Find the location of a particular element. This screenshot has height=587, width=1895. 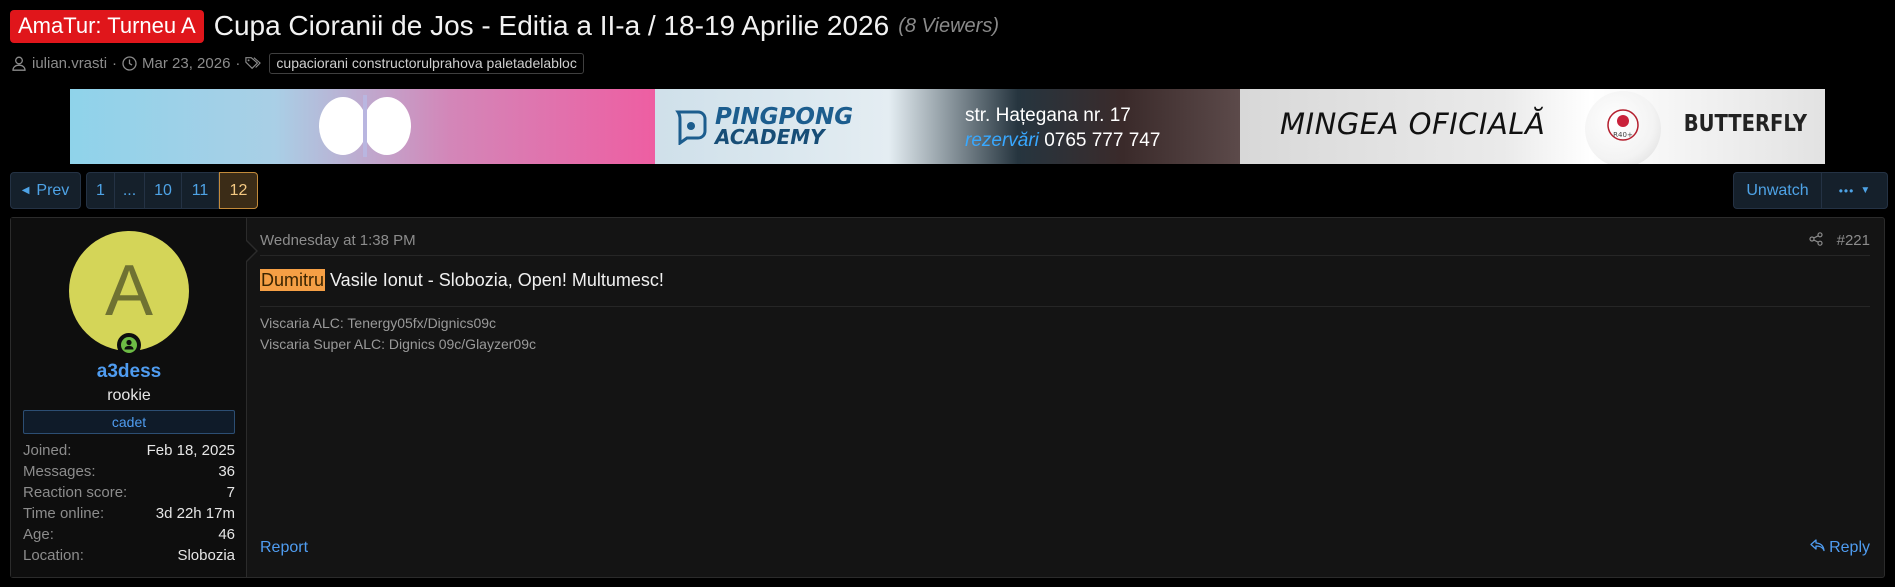

stat-value: Feb 18, 2025 is located at coordinates (190, 450).